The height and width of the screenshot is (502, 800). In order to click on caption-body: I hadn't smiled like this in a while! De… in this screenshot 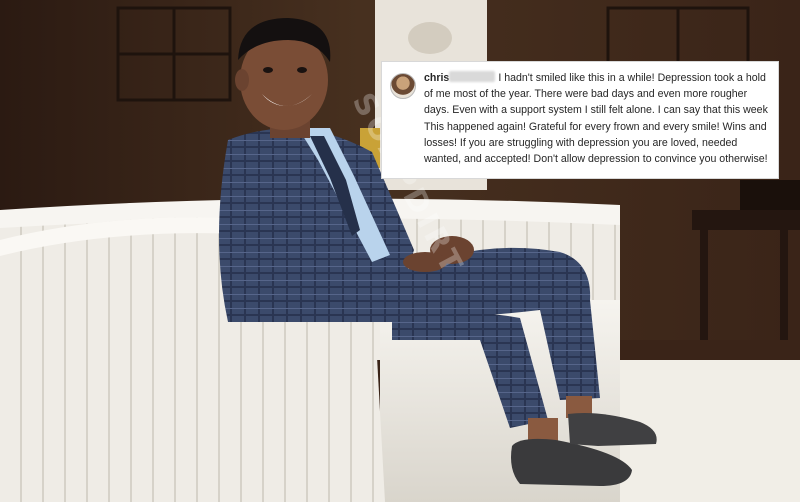, I will do `click(596, 119)`.